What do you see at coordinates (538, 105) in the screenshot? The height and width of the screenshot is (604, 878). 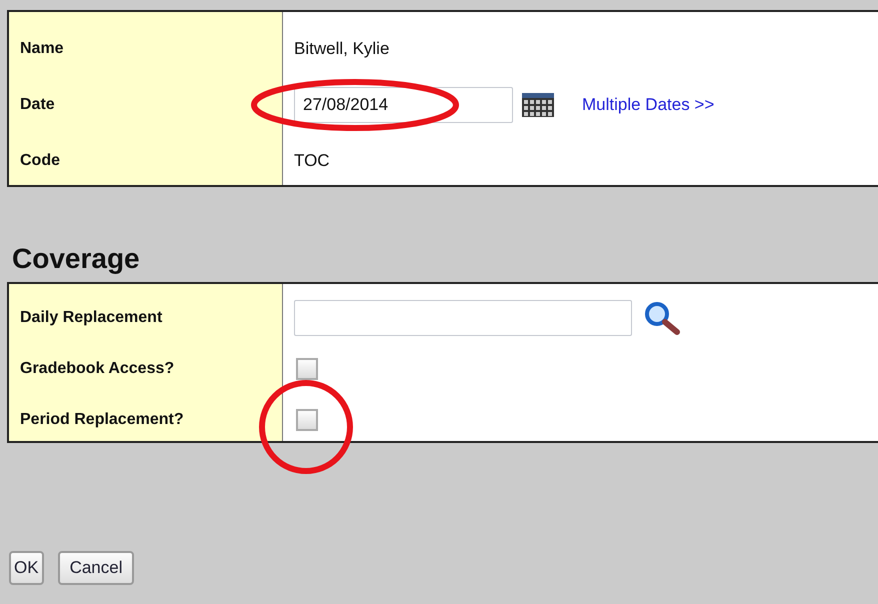 I see `calendar-icon` at bounding box center [538, 105].